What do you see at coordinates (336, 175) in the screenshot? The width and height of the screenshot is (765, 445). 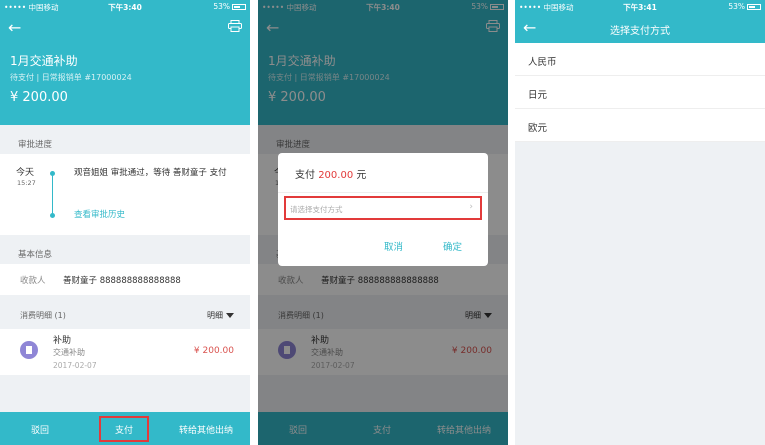 I see `dialog-amount: 200.00` at bounding box center [336, 175].